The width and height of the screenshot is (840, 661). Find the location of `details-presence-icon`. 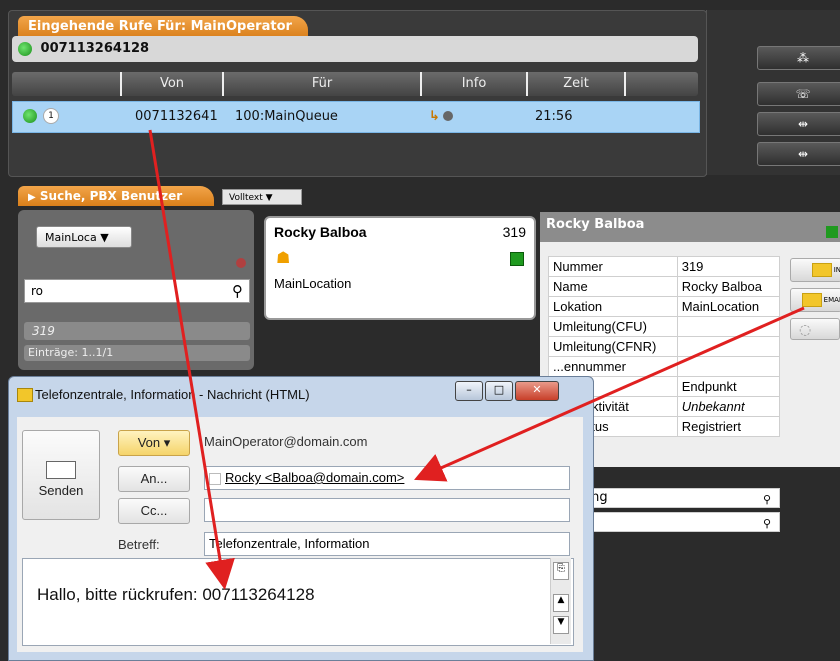

details-presence-icon is located at coordinates (832, 232).